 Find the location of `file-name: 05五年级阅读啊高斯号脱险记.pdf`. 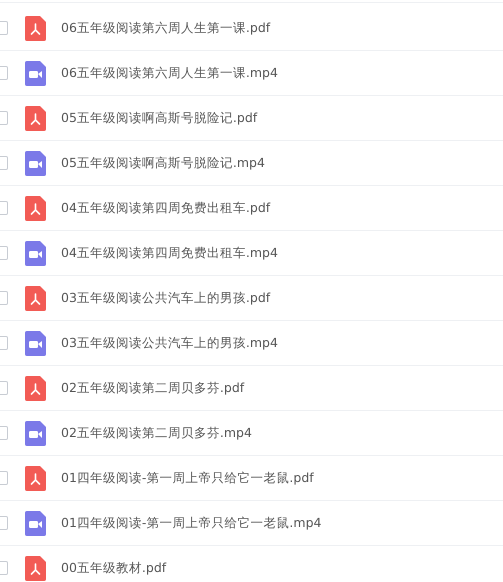

file-name: 05五年级阅读啊高斯号脱险记.pdf is located at coordinates (159, 118).